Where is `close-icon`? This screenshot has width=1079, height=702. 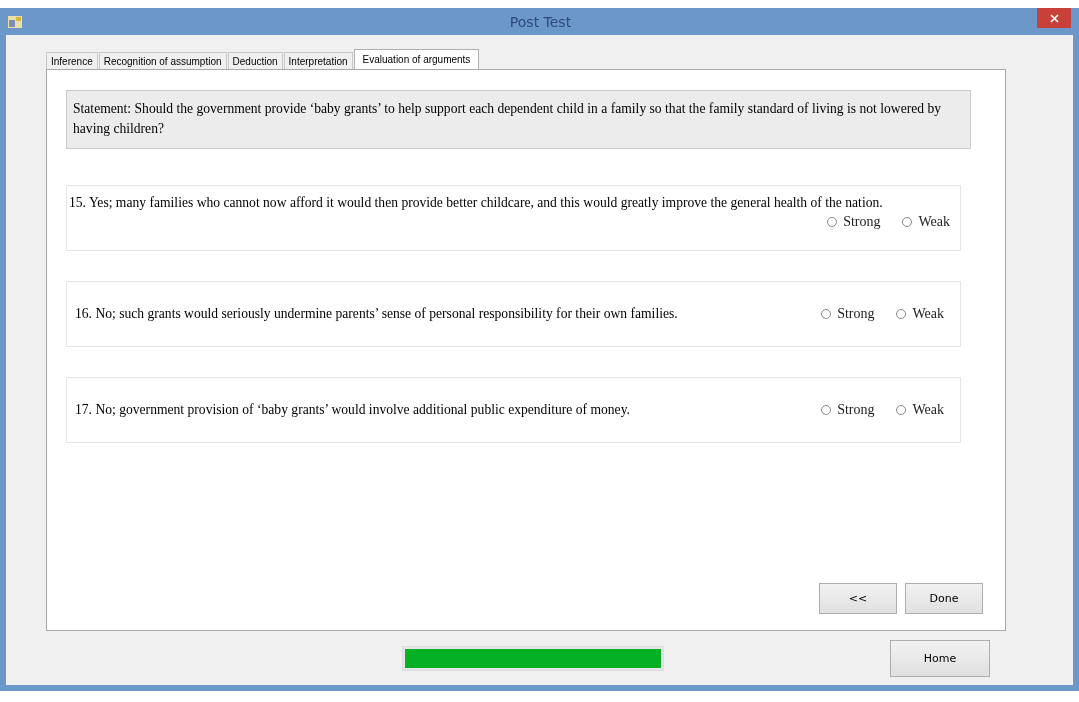 close-icon is located at coordinates (1054, 18).